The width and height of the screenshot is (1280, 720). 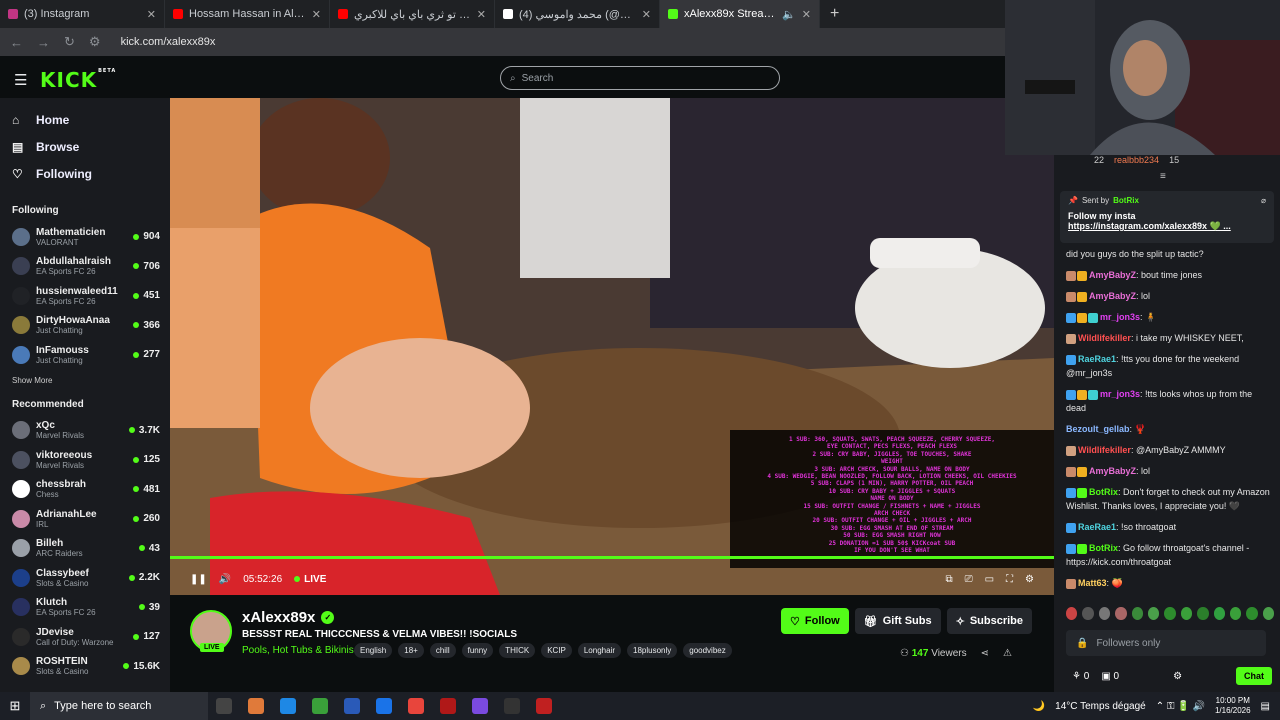 What do you see at coordinates (85, 431) in the screenshot?
I see `sidebar-channel: xQc Marvel Rivals 3.7K` at bounding box center [85, 431].